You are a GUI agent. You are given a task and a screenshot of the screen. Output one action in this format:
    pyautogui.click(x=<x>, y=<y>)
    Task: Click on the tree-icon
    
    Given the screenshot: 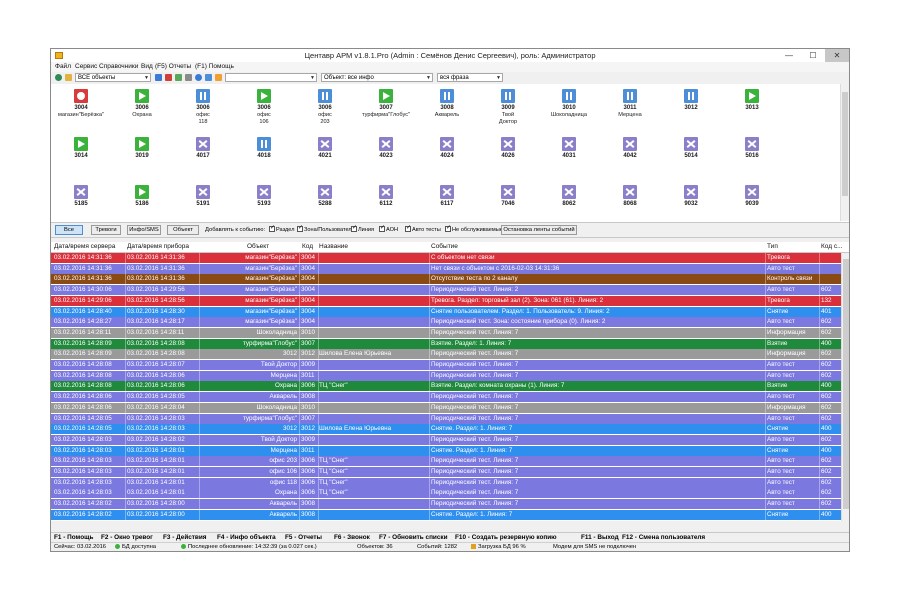 What is the action you would take?
    pyautogui.click(x=178, y=77)
    